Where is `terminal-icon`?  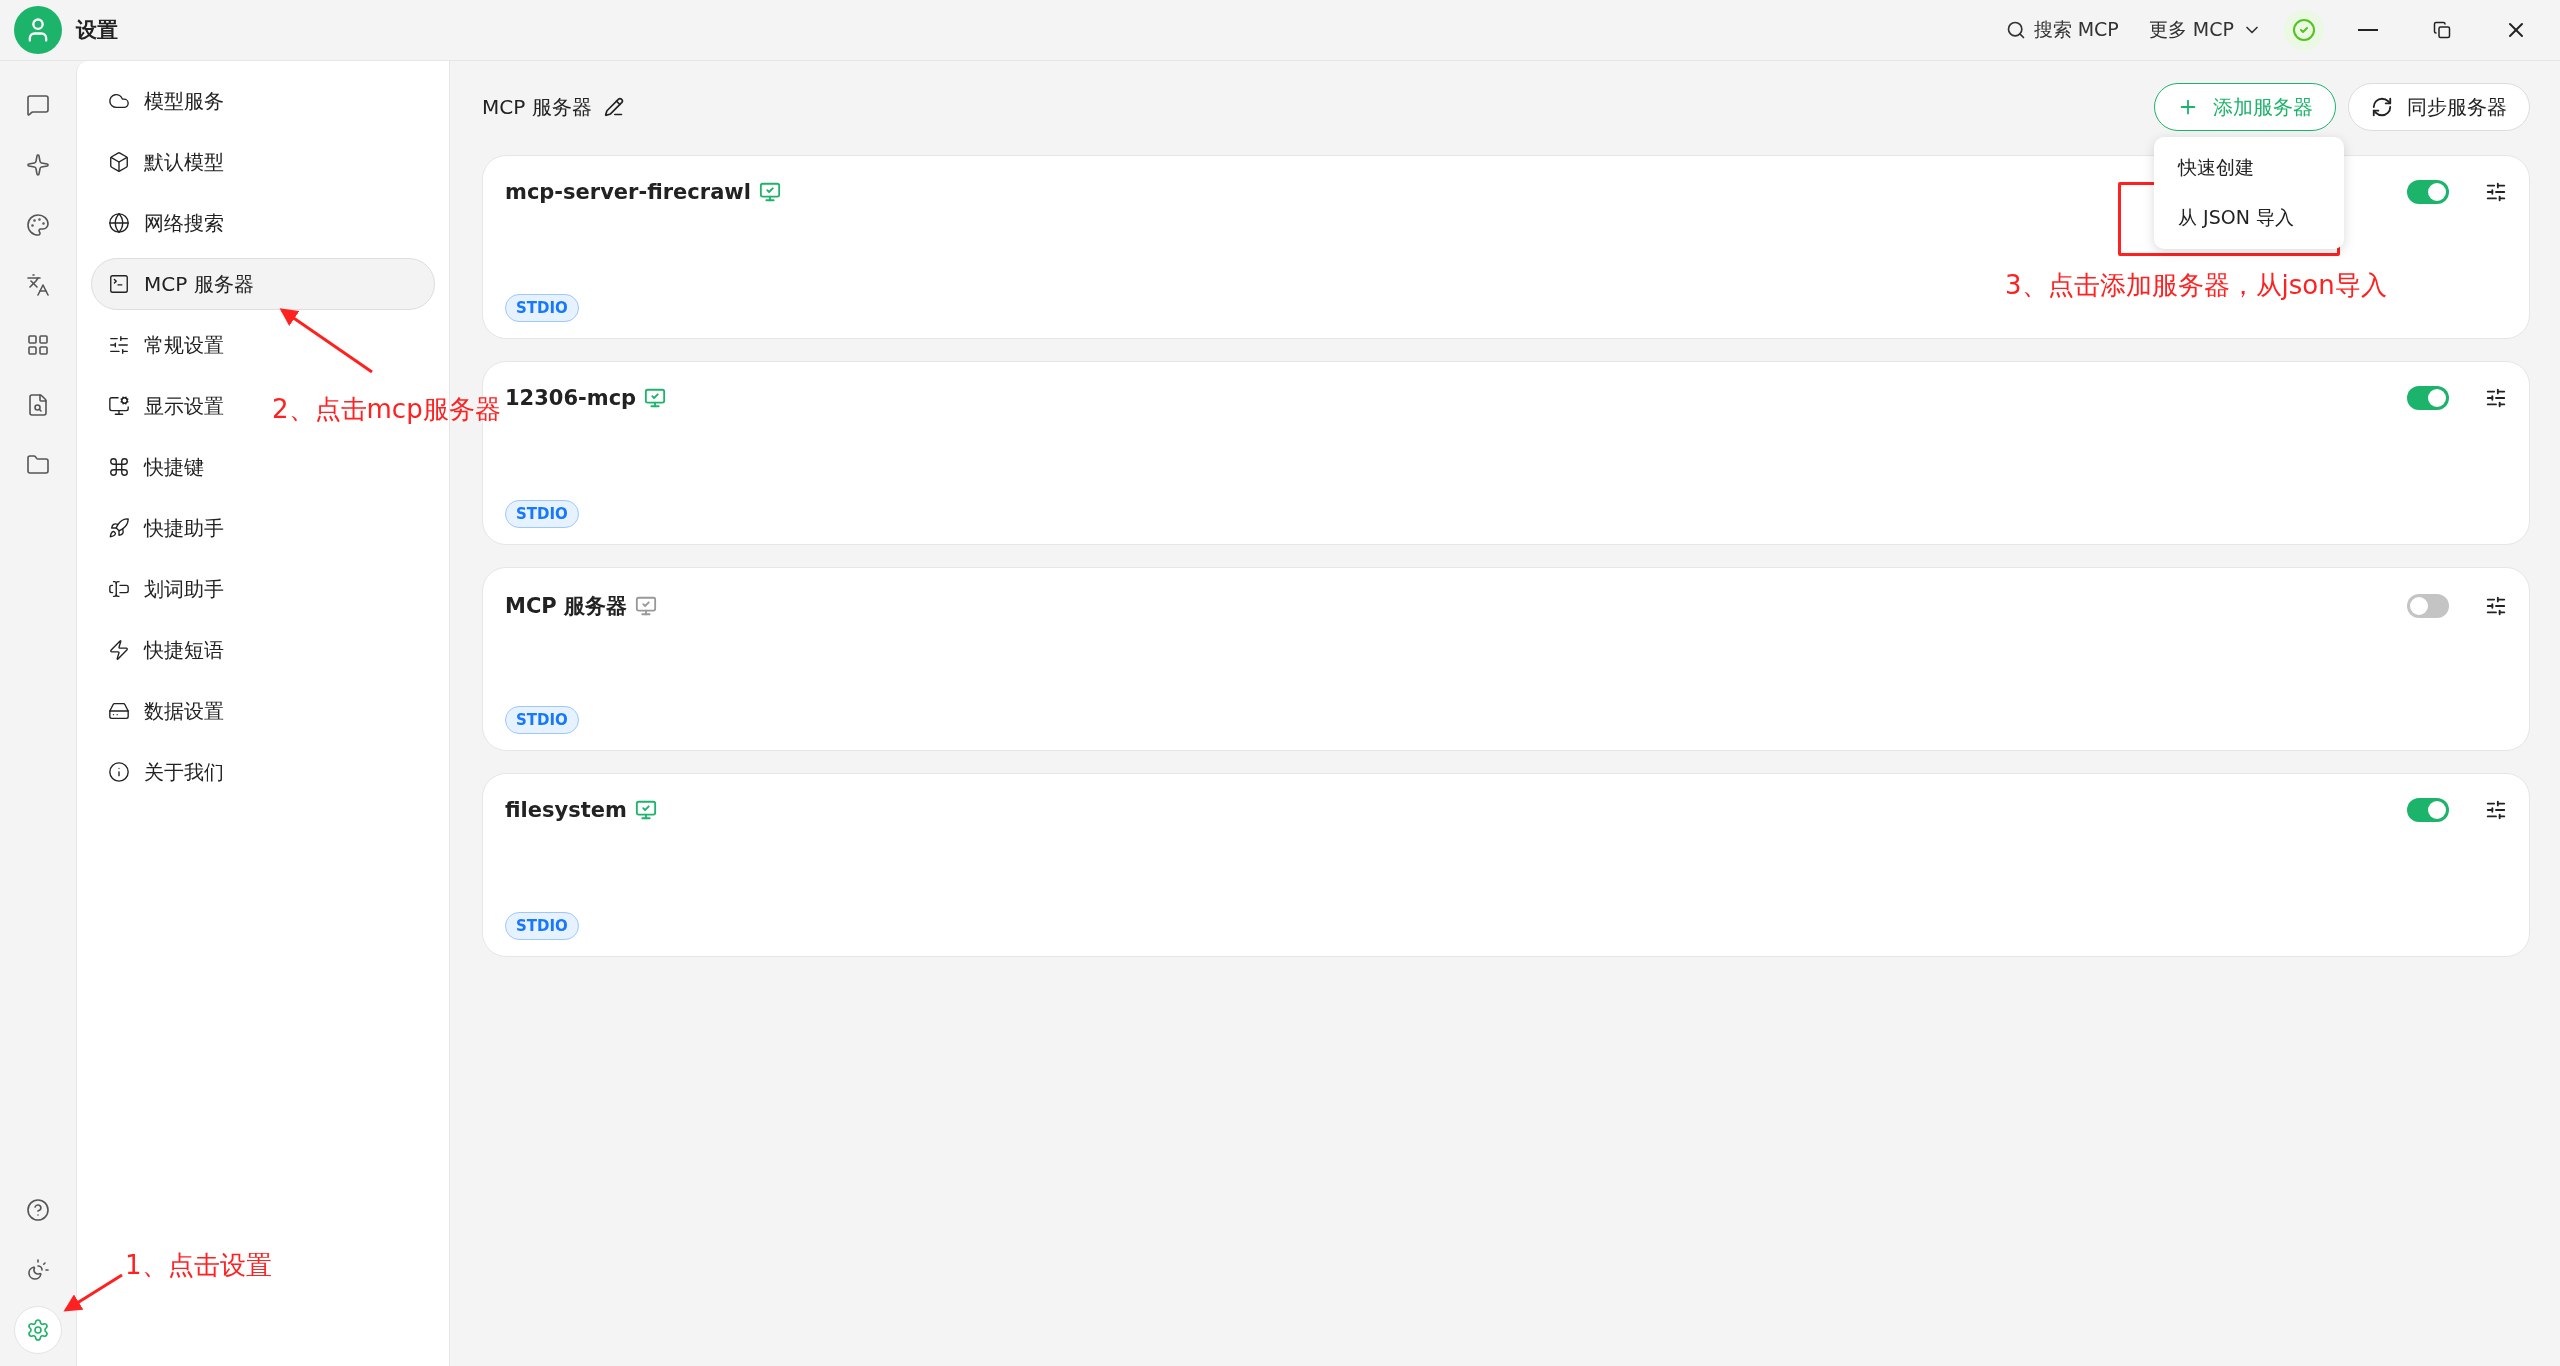
terminal-icon is located at coordinates (119, 284).